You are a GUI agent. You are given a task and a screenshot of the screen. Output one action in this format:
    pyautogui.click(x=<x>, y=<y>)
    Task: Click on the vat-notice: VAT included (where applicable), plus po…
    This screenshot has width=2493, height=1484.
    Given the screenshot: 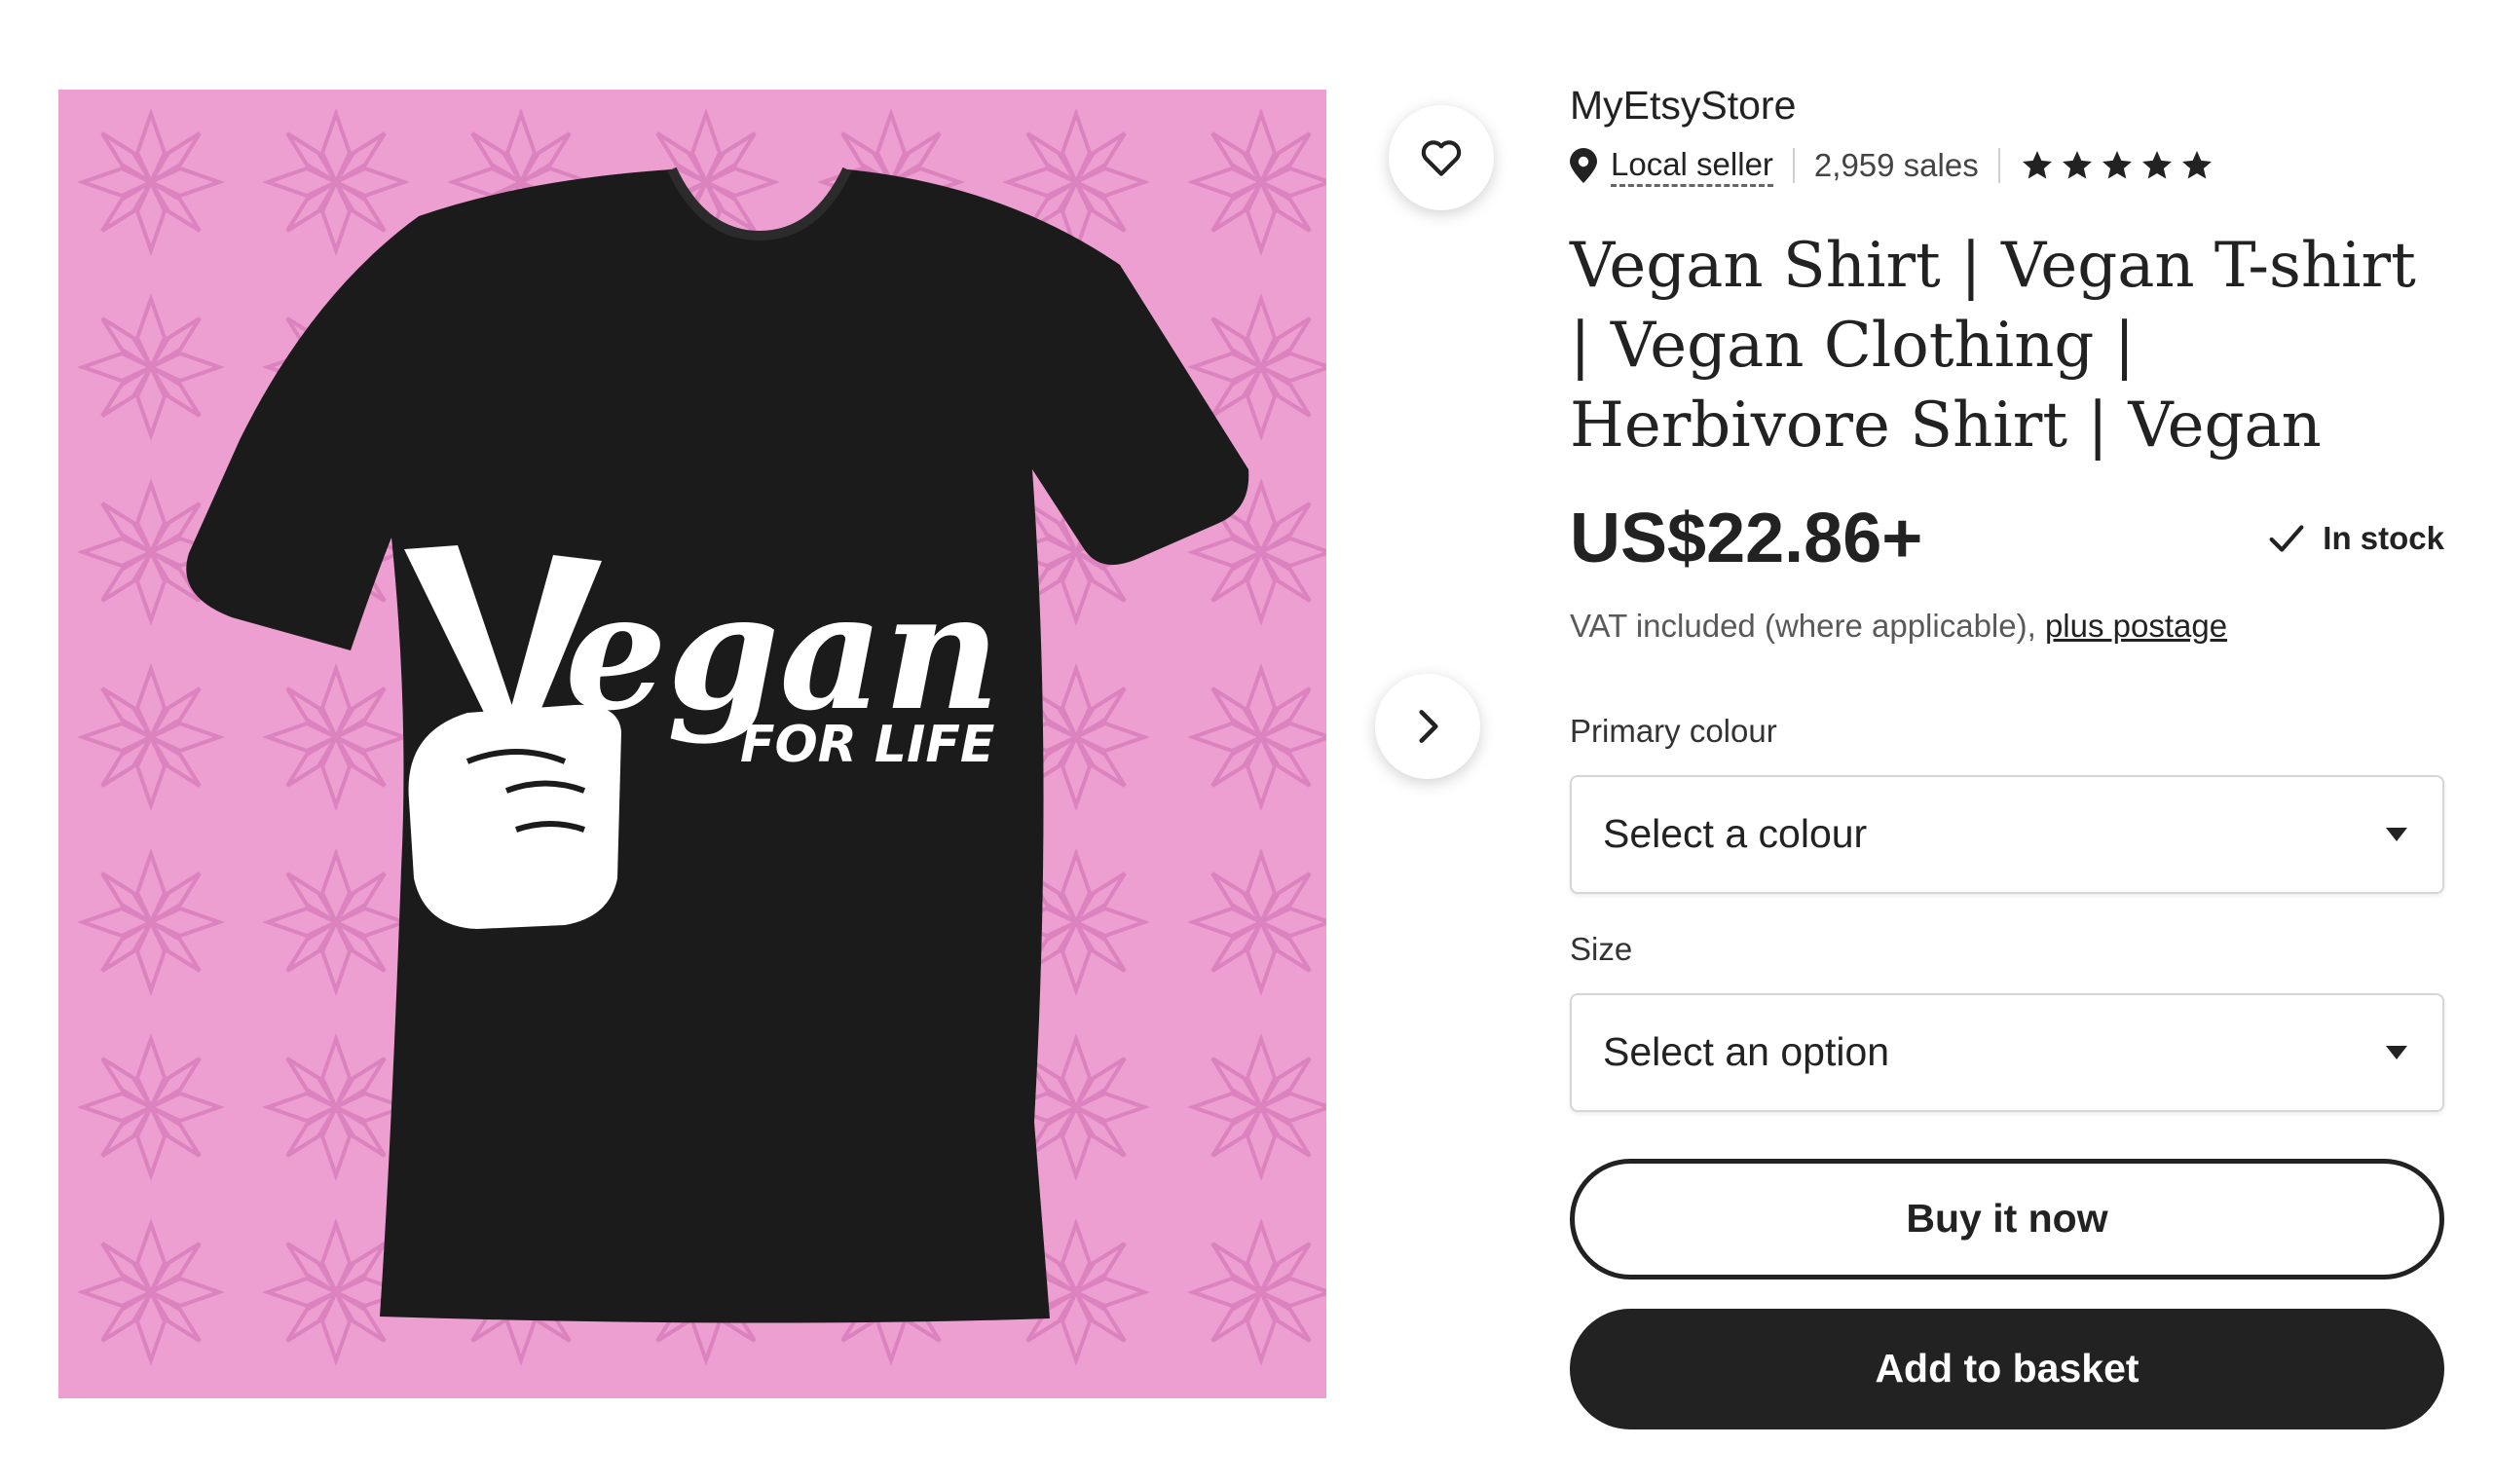 What is the action you would take?
    pyautogui.click(x=2007, y=626)
    